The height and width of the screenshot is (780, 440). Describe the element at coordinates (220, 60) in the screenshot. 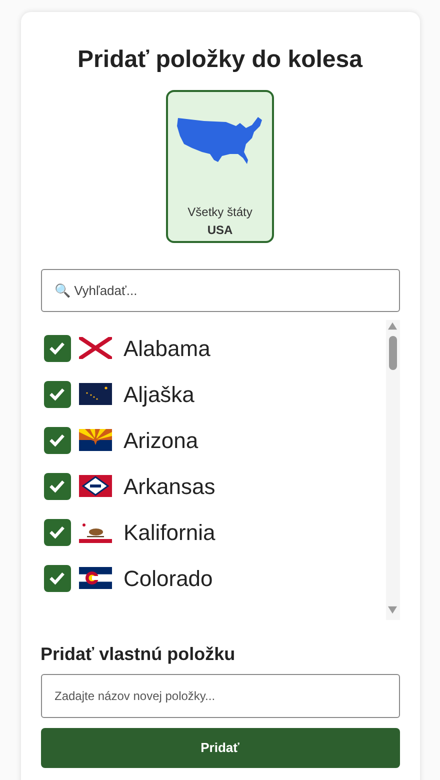

I see `page-title: Pridať položky do kolesa` at that location.